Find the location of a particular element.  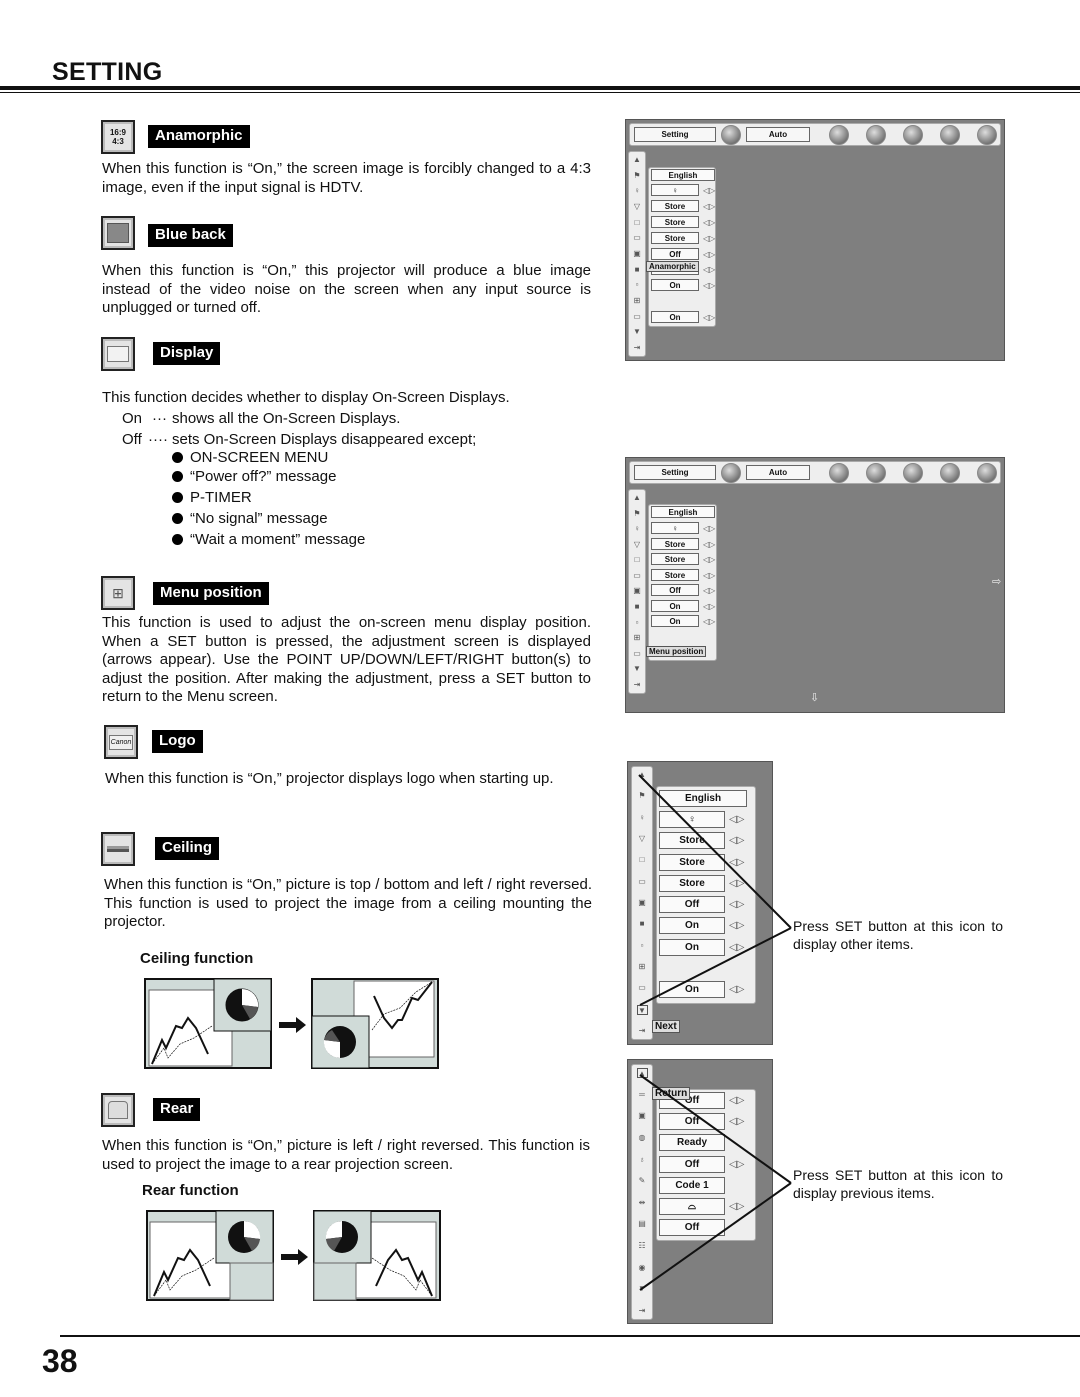

osd-menu-bar: Setting Auto is located at coordinates (815, 134).